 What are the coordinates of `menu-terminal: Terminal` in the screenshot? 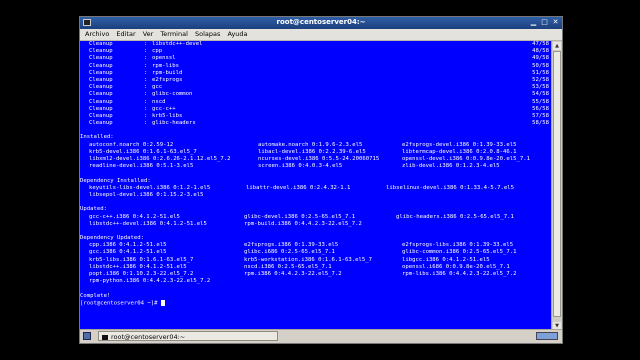 It's located at (173, 34).